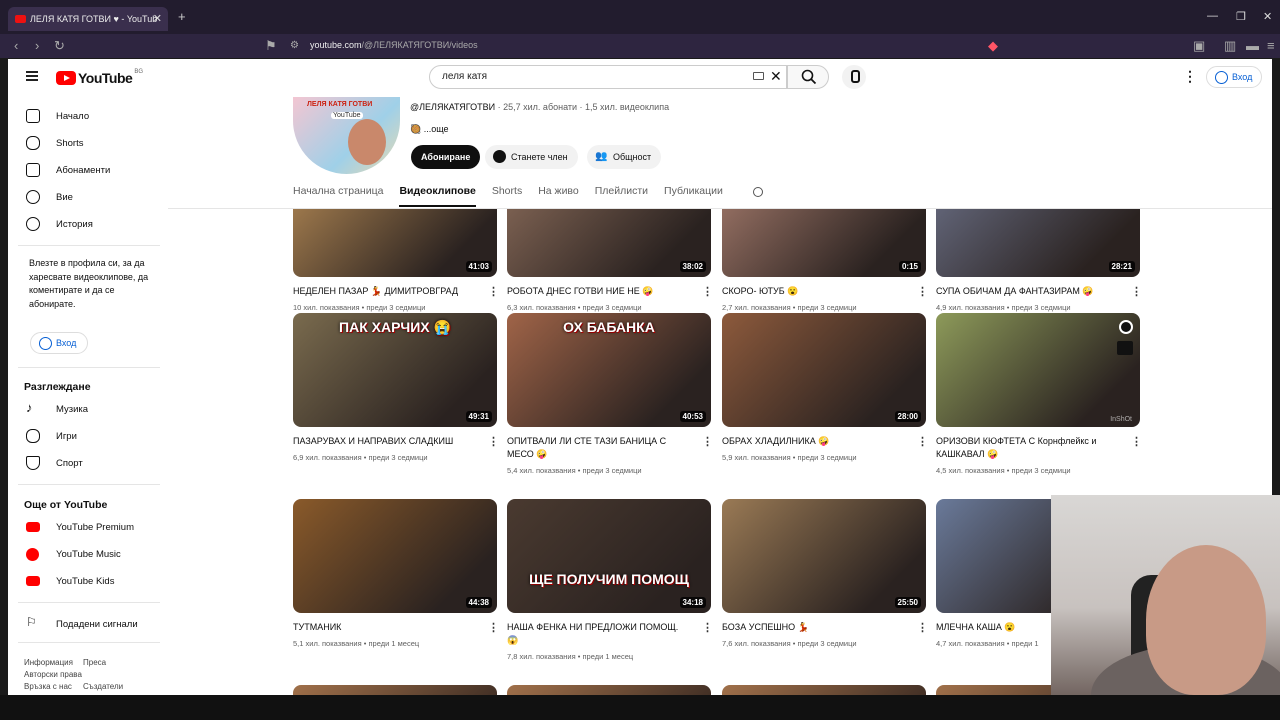  I want to click on video-thumbnail: ПАК ХАРЧИХ 😭 49:31, so click(395, 370).